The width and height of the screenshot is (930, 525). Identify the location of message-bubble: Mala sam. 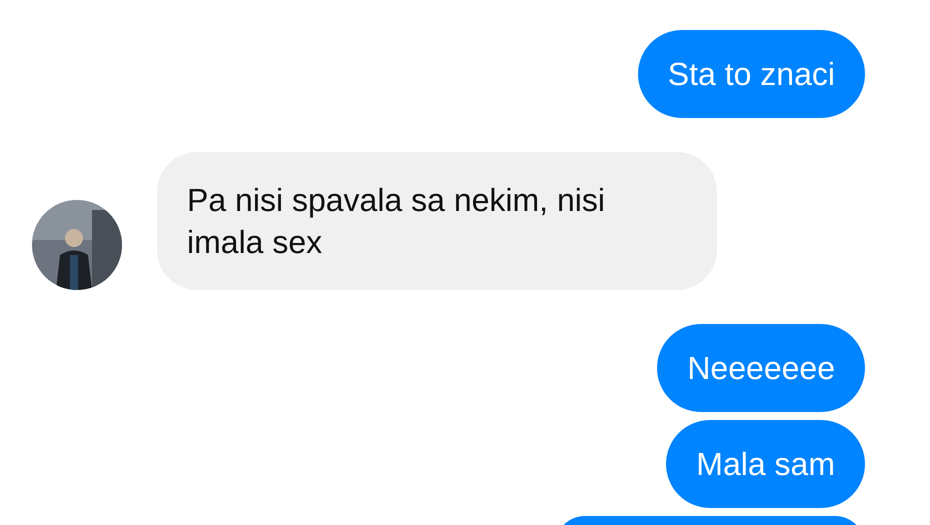
(765, 464).